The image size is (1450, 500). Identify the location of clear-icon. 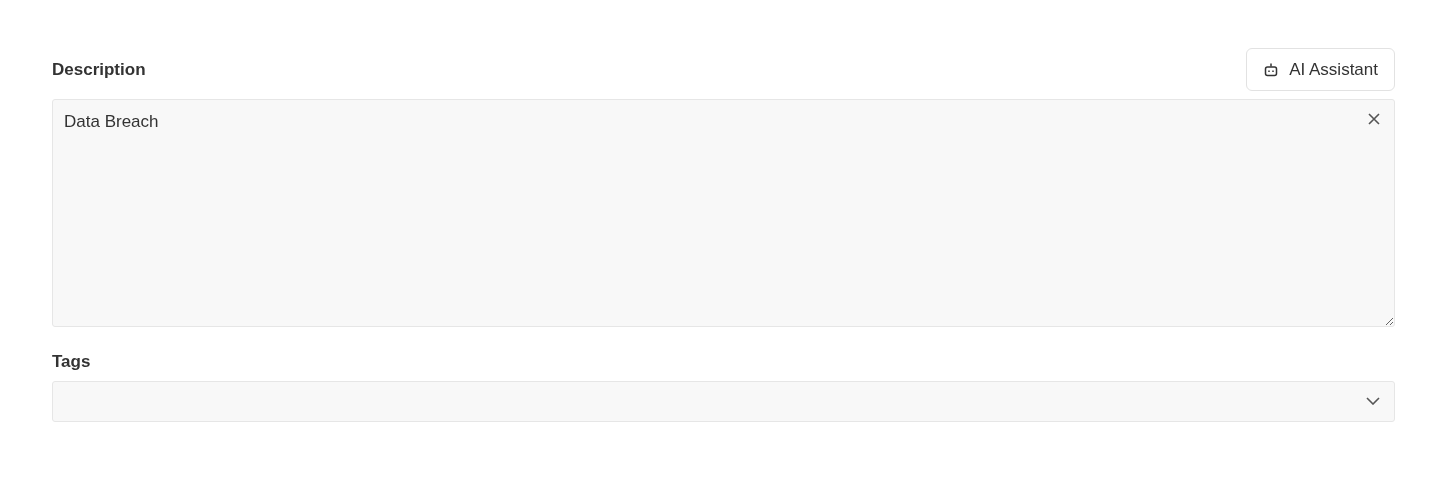
(1374, 119).